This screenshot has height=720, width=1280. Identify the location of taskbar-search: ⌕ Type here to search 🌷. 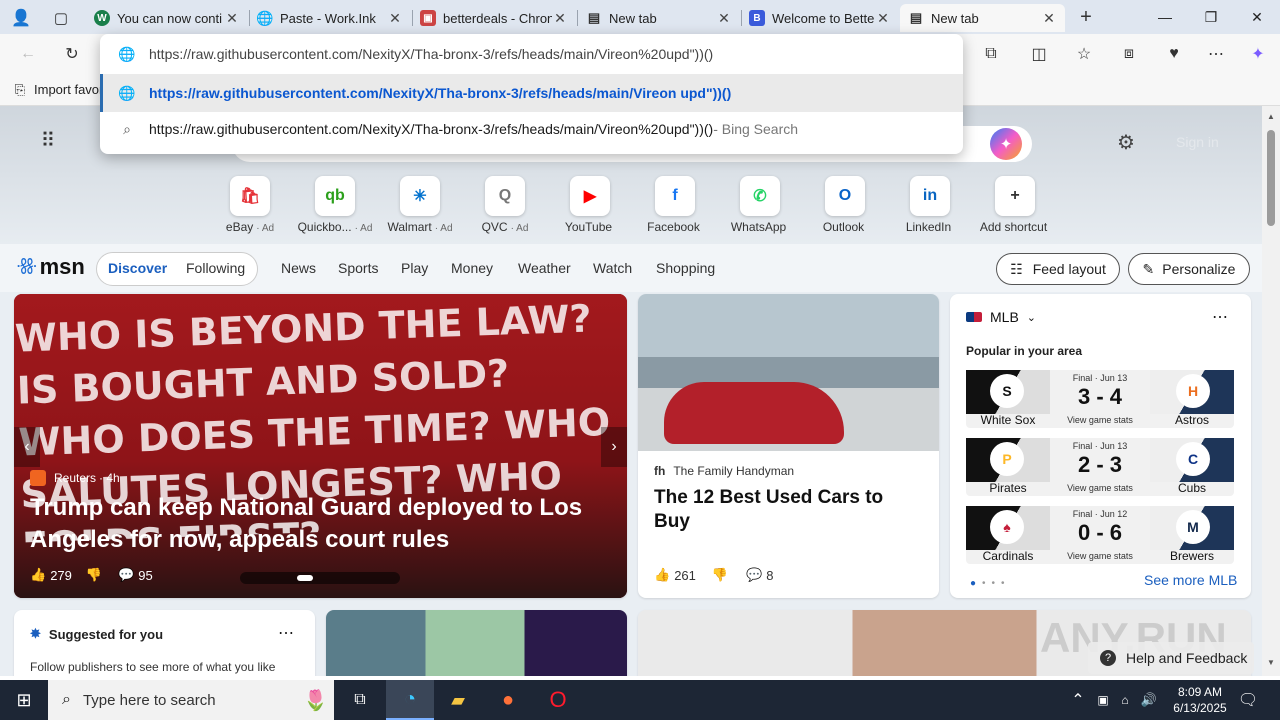
(191, 700).